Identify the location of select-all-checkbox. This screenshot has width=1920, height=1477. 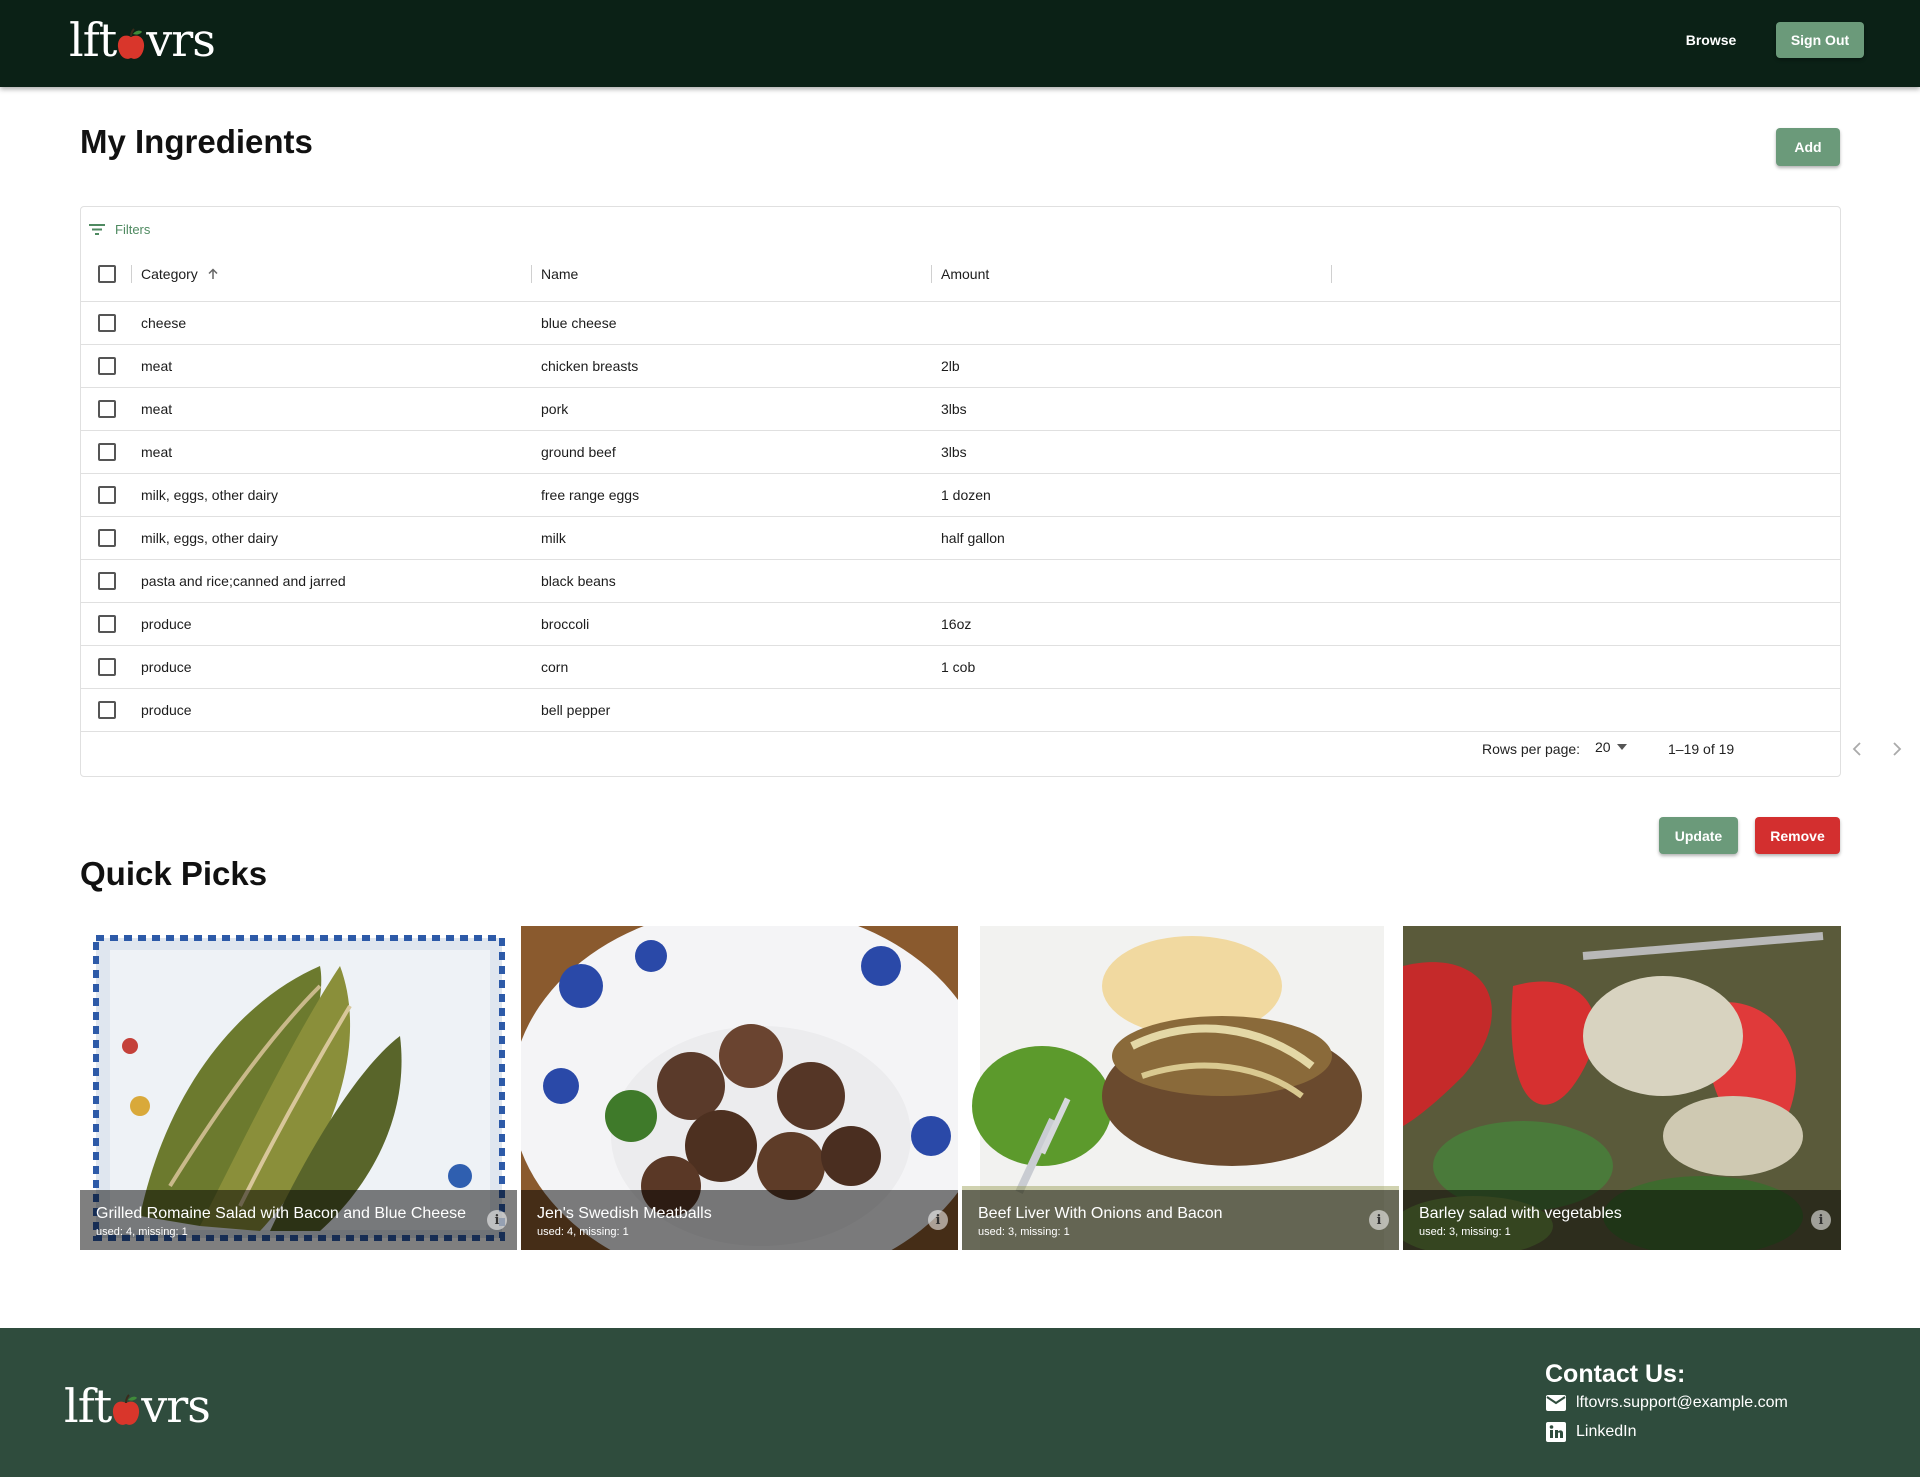
(107, 274).